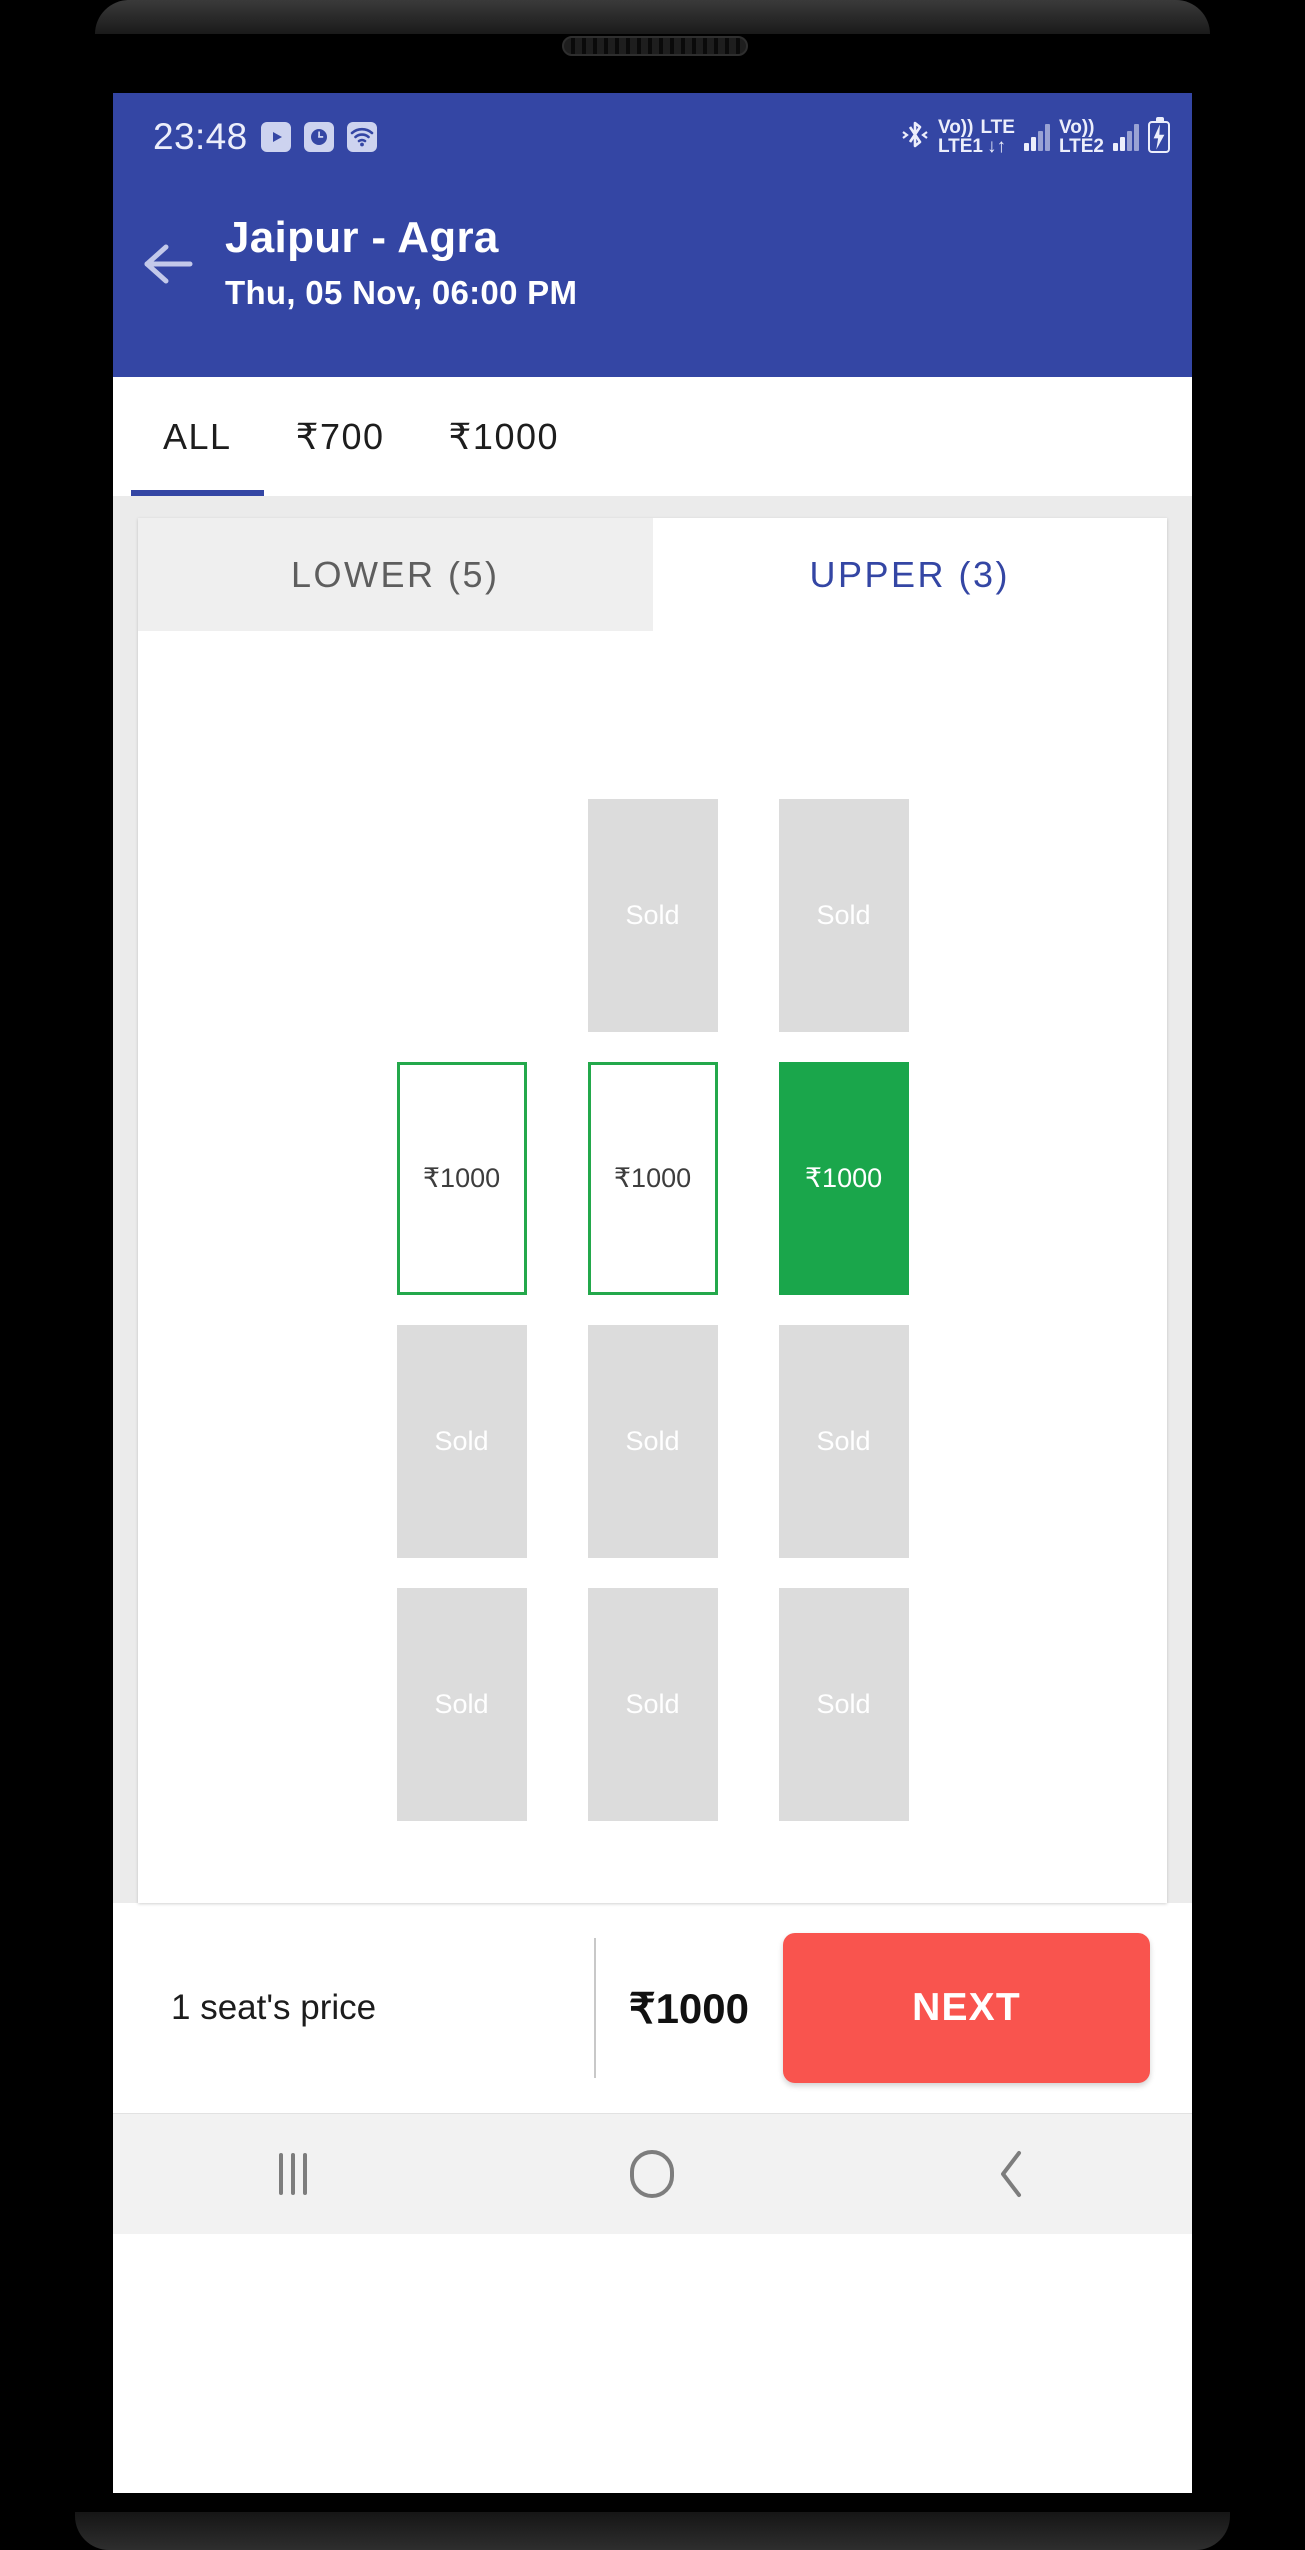 The height and width of the screenshot is (2550, 1305). Describe the element at coordinates (1081, 146) in the screenshot. I see `sim2-label: LTE2` at that location.